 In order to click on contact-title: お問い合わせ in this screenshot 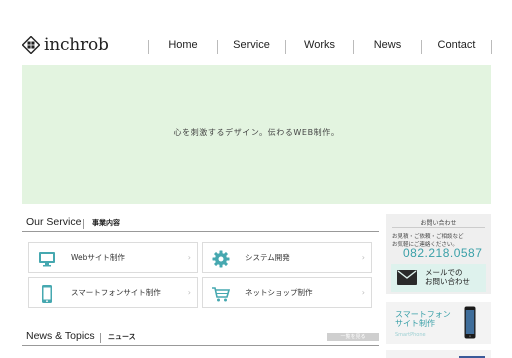, I will do `click(438, 223)`.